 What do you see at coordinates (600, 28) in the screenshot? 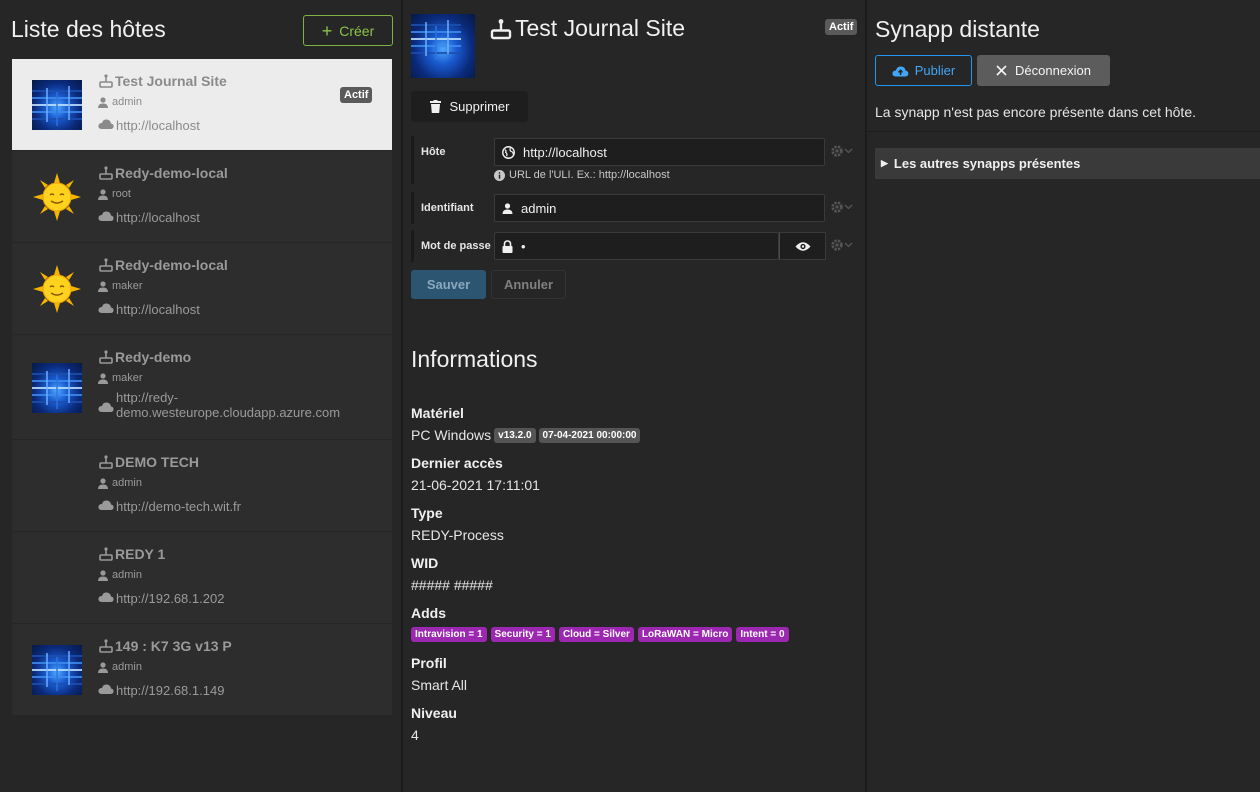
I see `host-detail-title-text: Test Journal Site` at bounding box center [600, 28].